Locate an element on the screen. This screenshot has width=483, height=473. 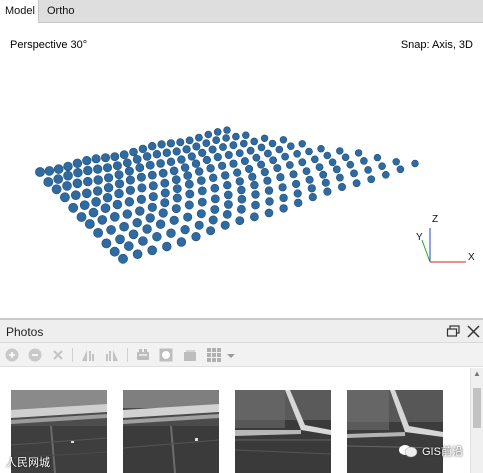
tab-ortho: Ortho is located at coordinates (61, 11).